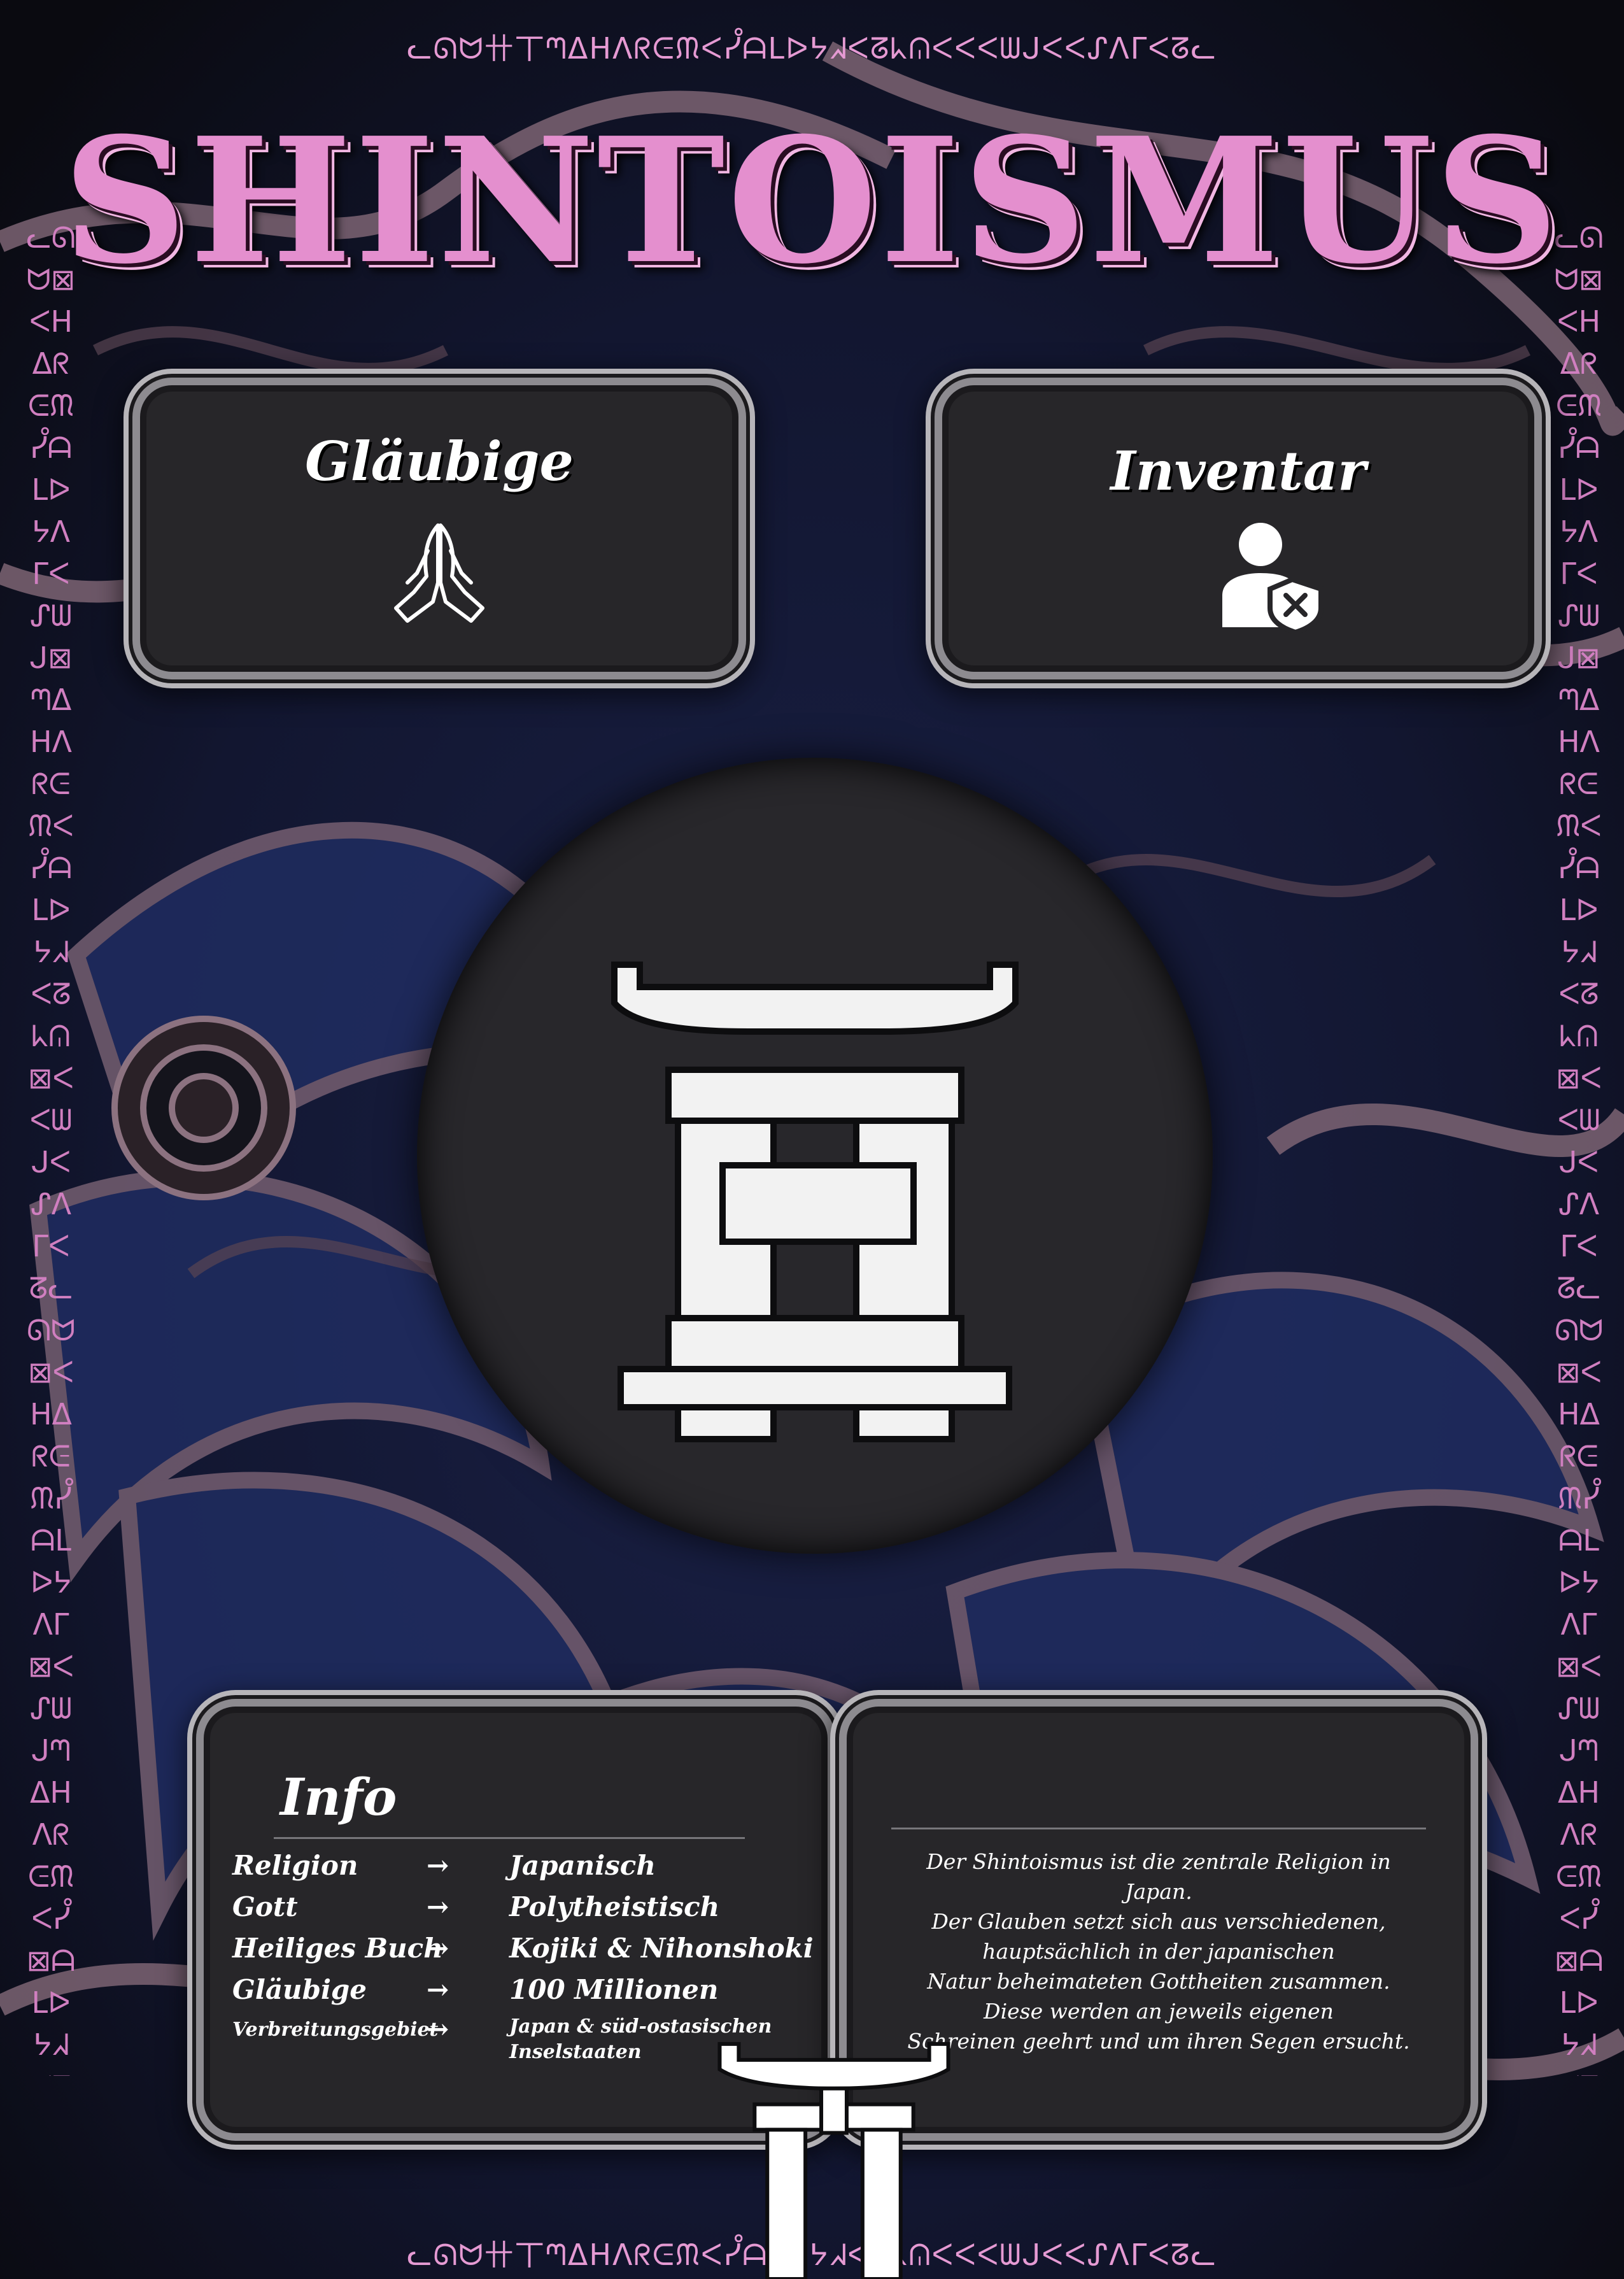 This screenshot has width=1624, height=2279. What do you see at coordinates (335, 2030) in the screenshot?
I see `info-label-verbreitungsgebiet: Verbreitungsgebiet` at bounding box center [335, 2030].